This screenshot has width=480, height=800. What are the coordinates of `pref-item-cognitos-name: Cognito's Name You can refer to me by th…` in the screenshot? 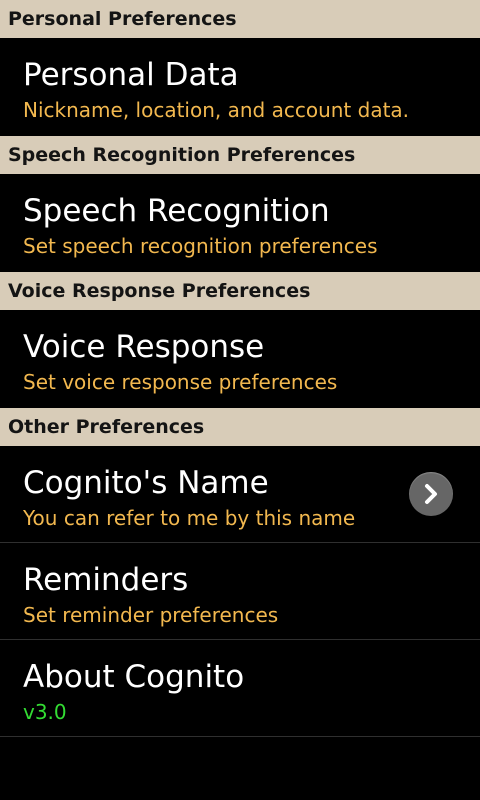 It's located at (240, 494).